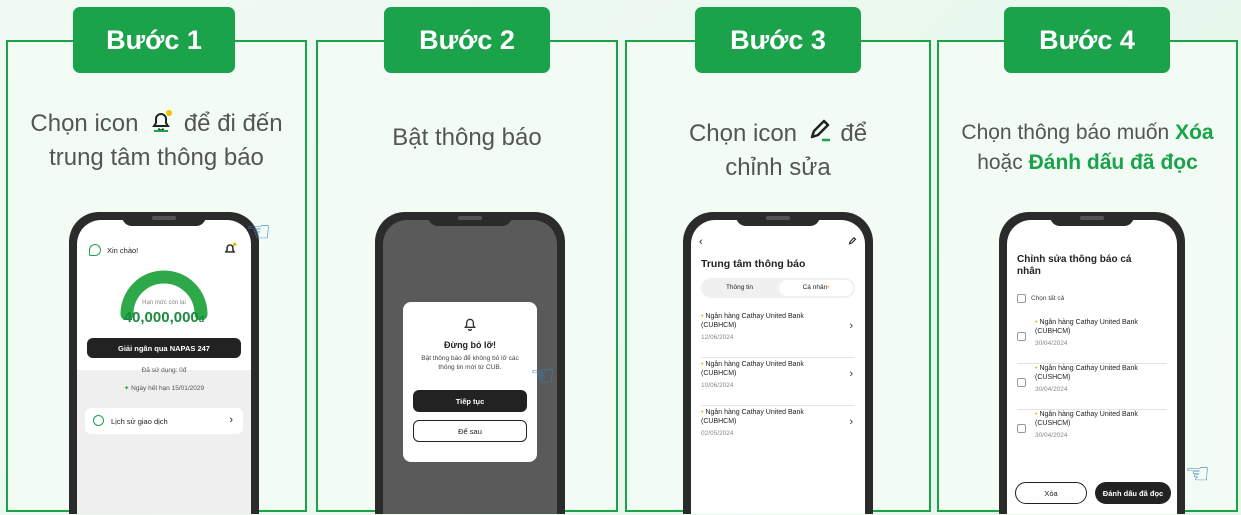  What do you see at coordinates (1065, 132) in the screenshot?
I see `step-4-desc-l1-pre: Chọn thông báo muốn` at bounding box center [1065, 132].